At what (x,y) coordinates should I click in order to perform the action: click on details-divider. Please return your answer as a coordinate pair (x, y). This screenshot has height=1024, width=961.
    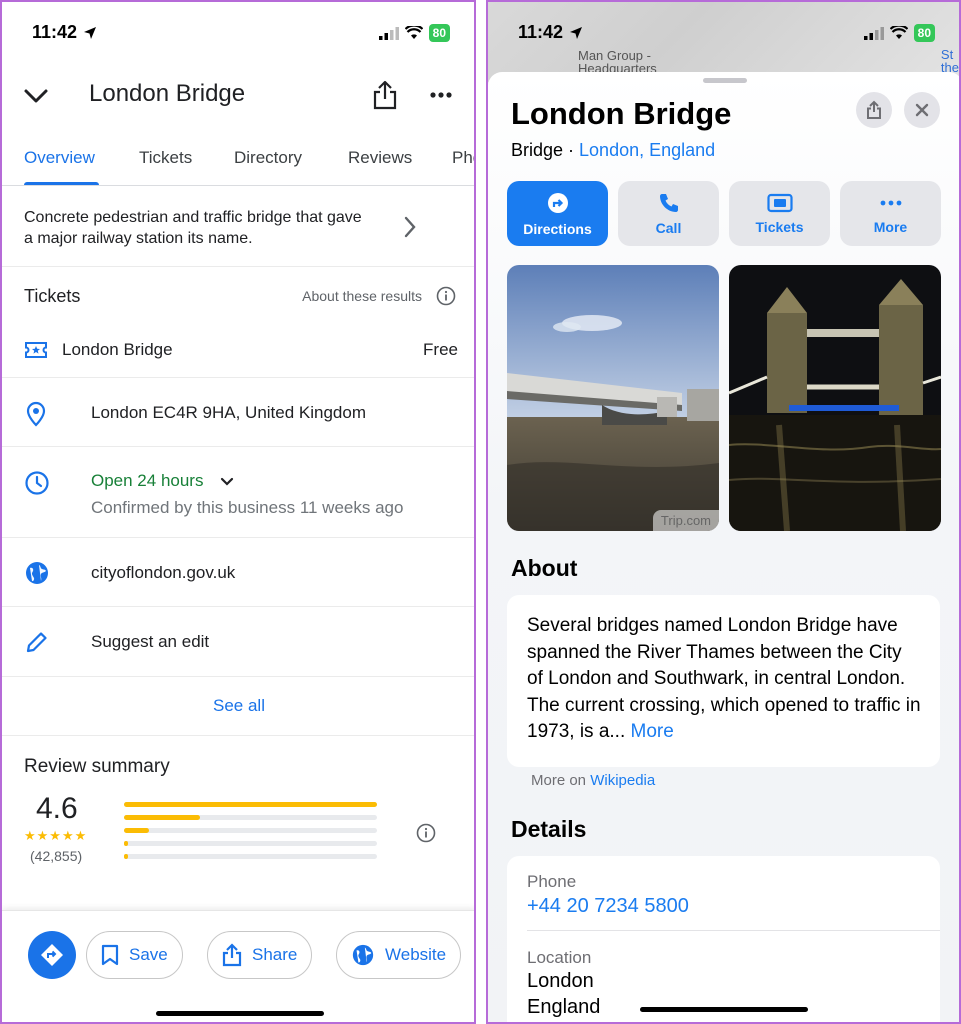
    Looking at the image, I should click on (733, 930).